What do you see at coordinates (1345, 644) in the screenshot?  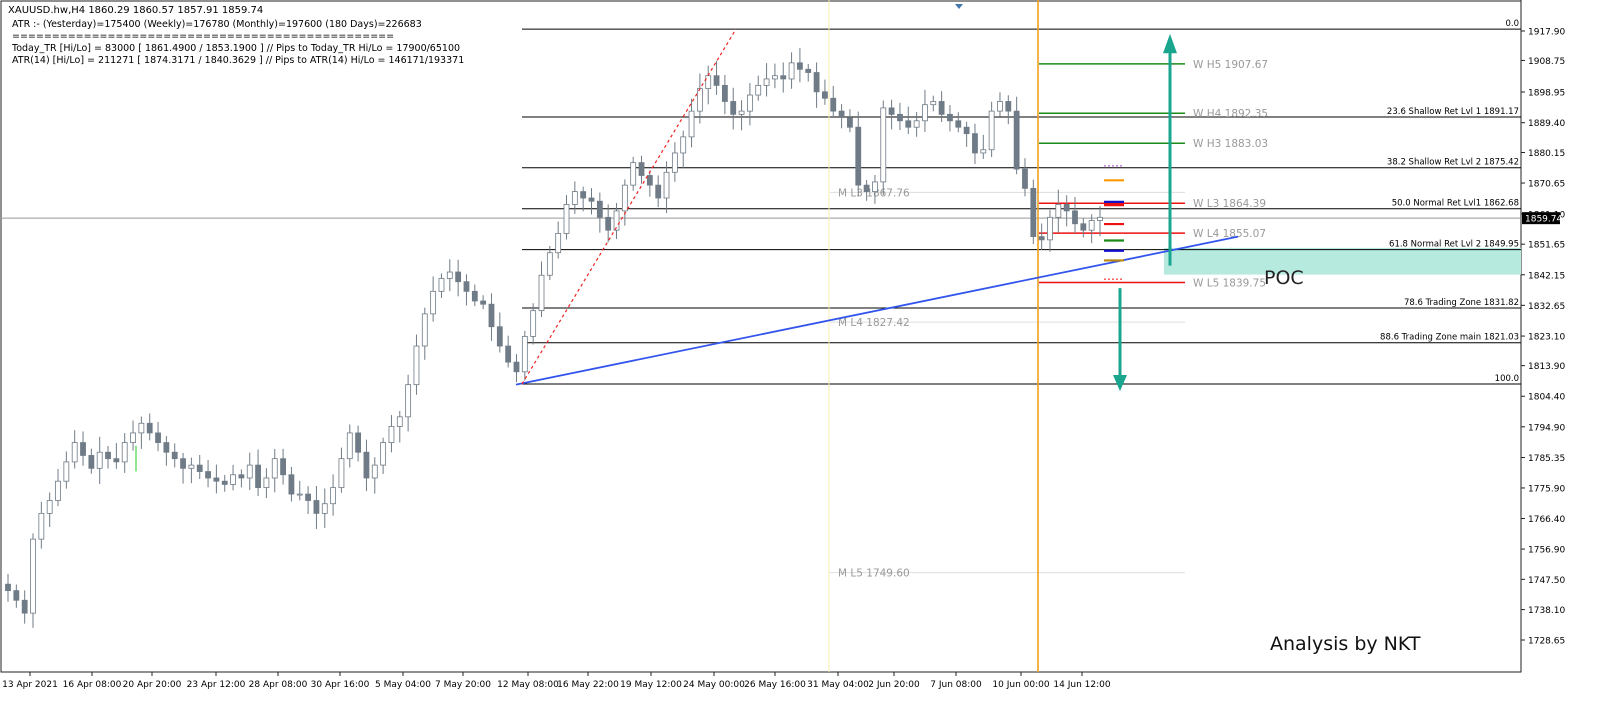 I see `analysis-watermark: Analysis by NKT` at bounding box center [1345, 644].